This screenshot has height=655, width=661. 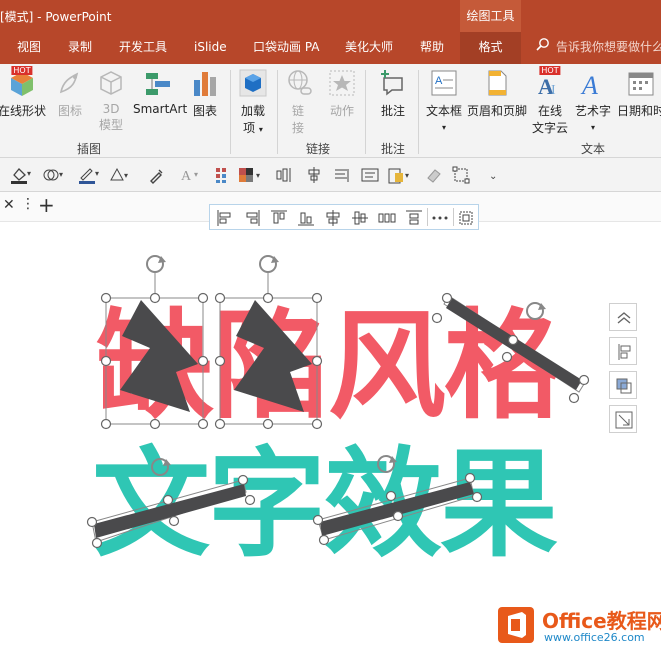 What do you see at coordinates (601, 621) in the screenshot?
I see `watermark-title: Office教程网` at bounding box center [601, 621].